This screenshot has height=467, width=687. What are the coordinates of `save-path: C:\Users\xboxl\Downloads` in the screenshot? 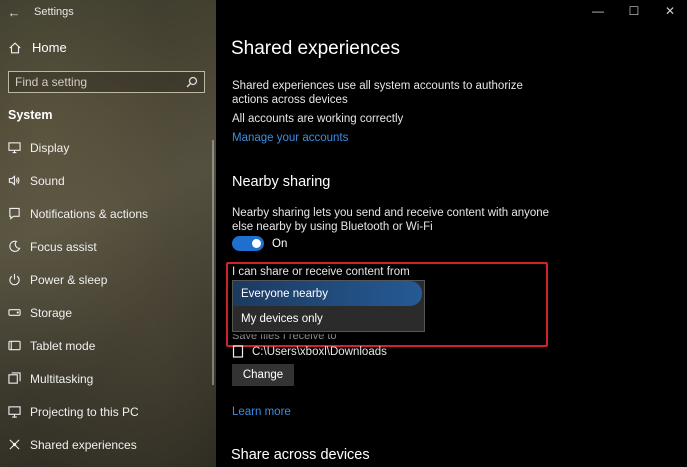 It's located at (319, 351).